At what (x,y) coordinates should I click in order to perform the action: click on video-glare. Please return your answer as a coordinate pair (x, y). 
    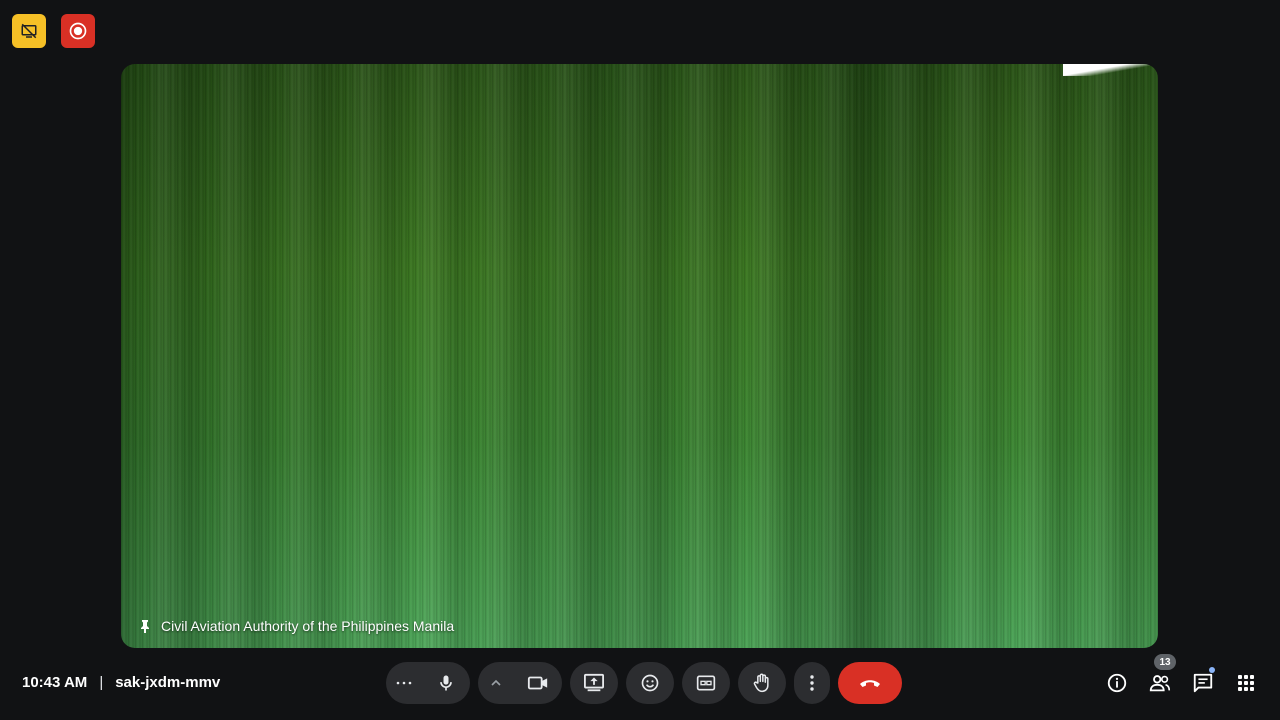
    Looking at the image, I should click on (1110, 70).